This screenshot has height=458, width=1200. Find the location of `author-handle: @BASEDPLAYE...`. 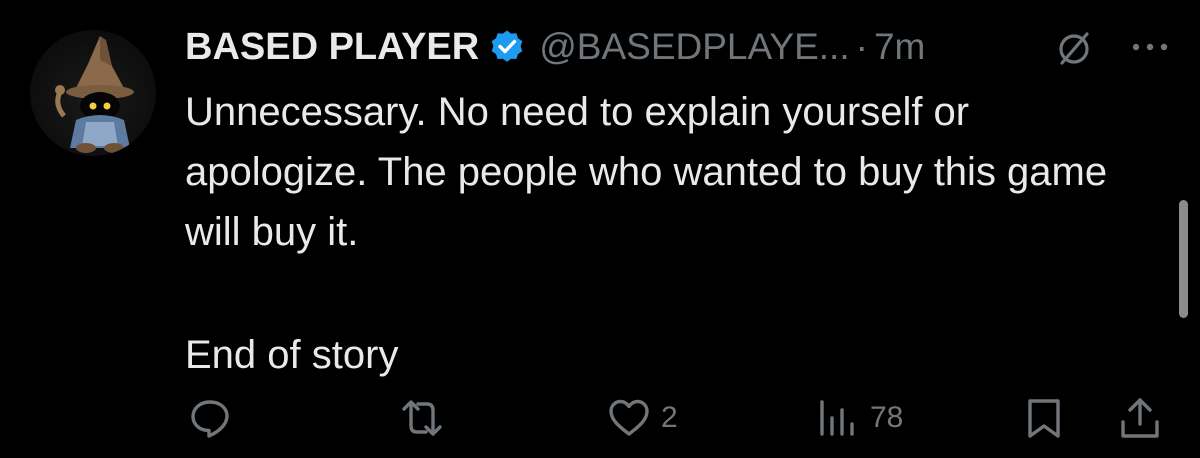

author-handle: @BASEDPLAYE... is located at coordinates (694, 47).